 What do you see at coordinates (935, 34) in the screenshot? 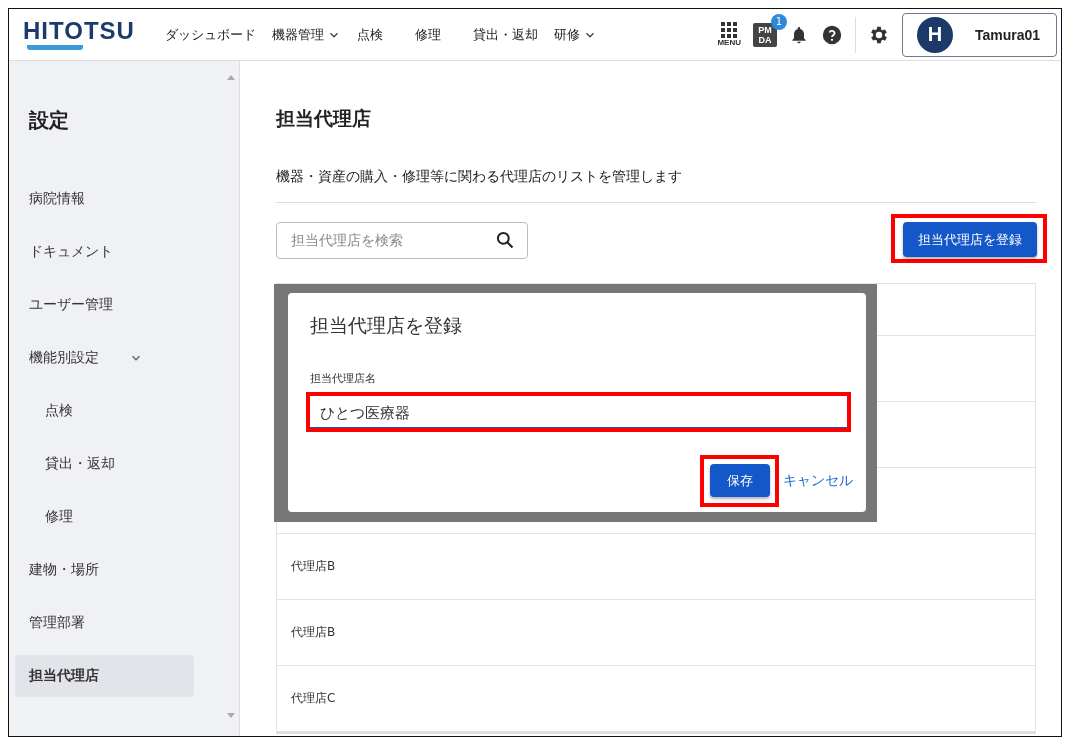
I see `avatar: H` at bounding box center [935, 34].